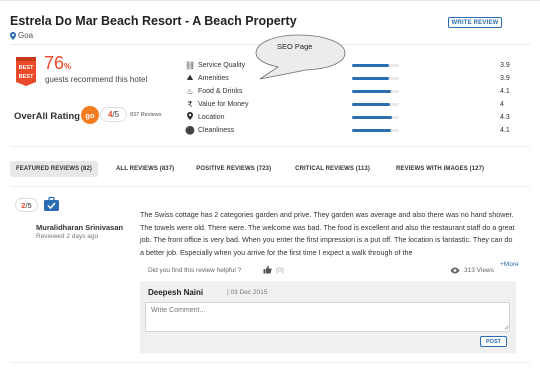 The height and width of the screenshot is (373, 540). Describe the element at coordinates (440, 169) in the screenshot. I see `tab-reviews-with-images: REVIEWS WITH IMAGES (127)` at that location.